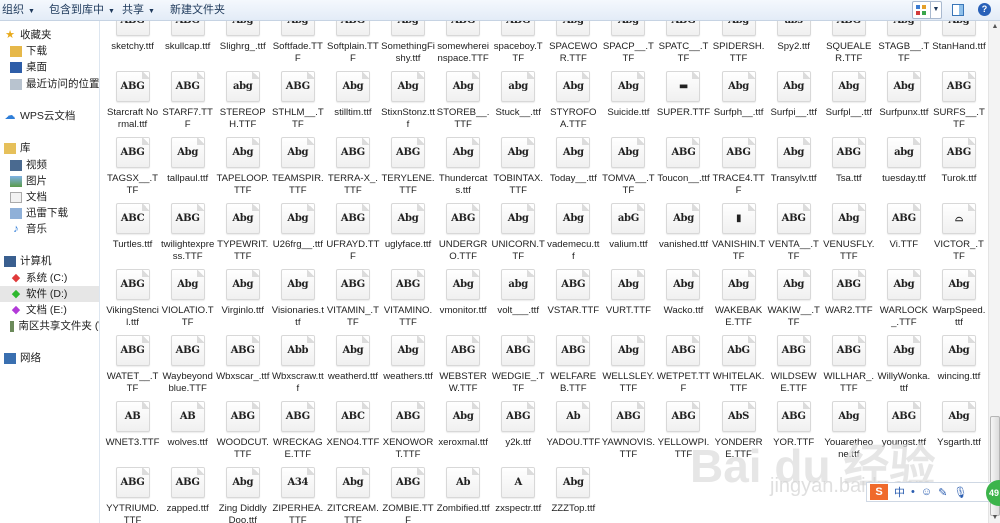 The height and width of the screenshot is (523, 1000). What do you see at coordinates (54, 181) in the screenshot?
I see `nav-pictures: 图片` at bounding box center [54, 181].